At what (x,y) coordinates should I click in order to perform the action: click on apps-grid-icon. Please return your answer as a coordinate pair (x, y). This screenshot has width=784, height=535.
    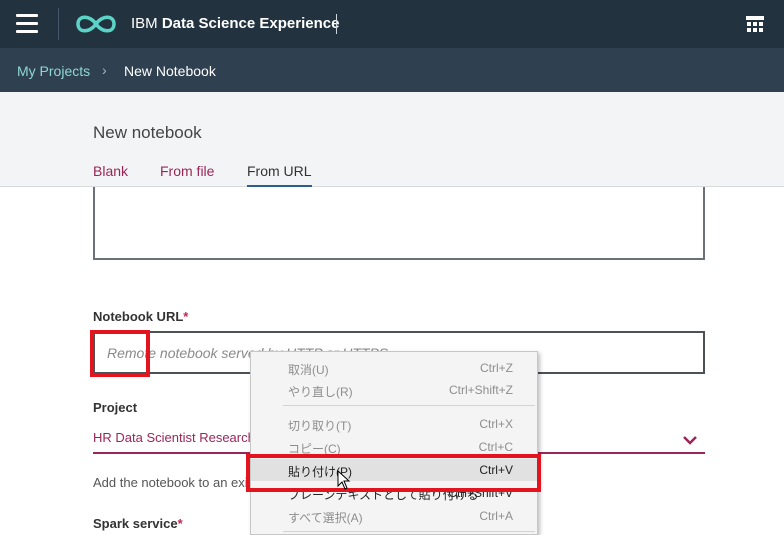
    Looking at the image, I should click on (755, 27).